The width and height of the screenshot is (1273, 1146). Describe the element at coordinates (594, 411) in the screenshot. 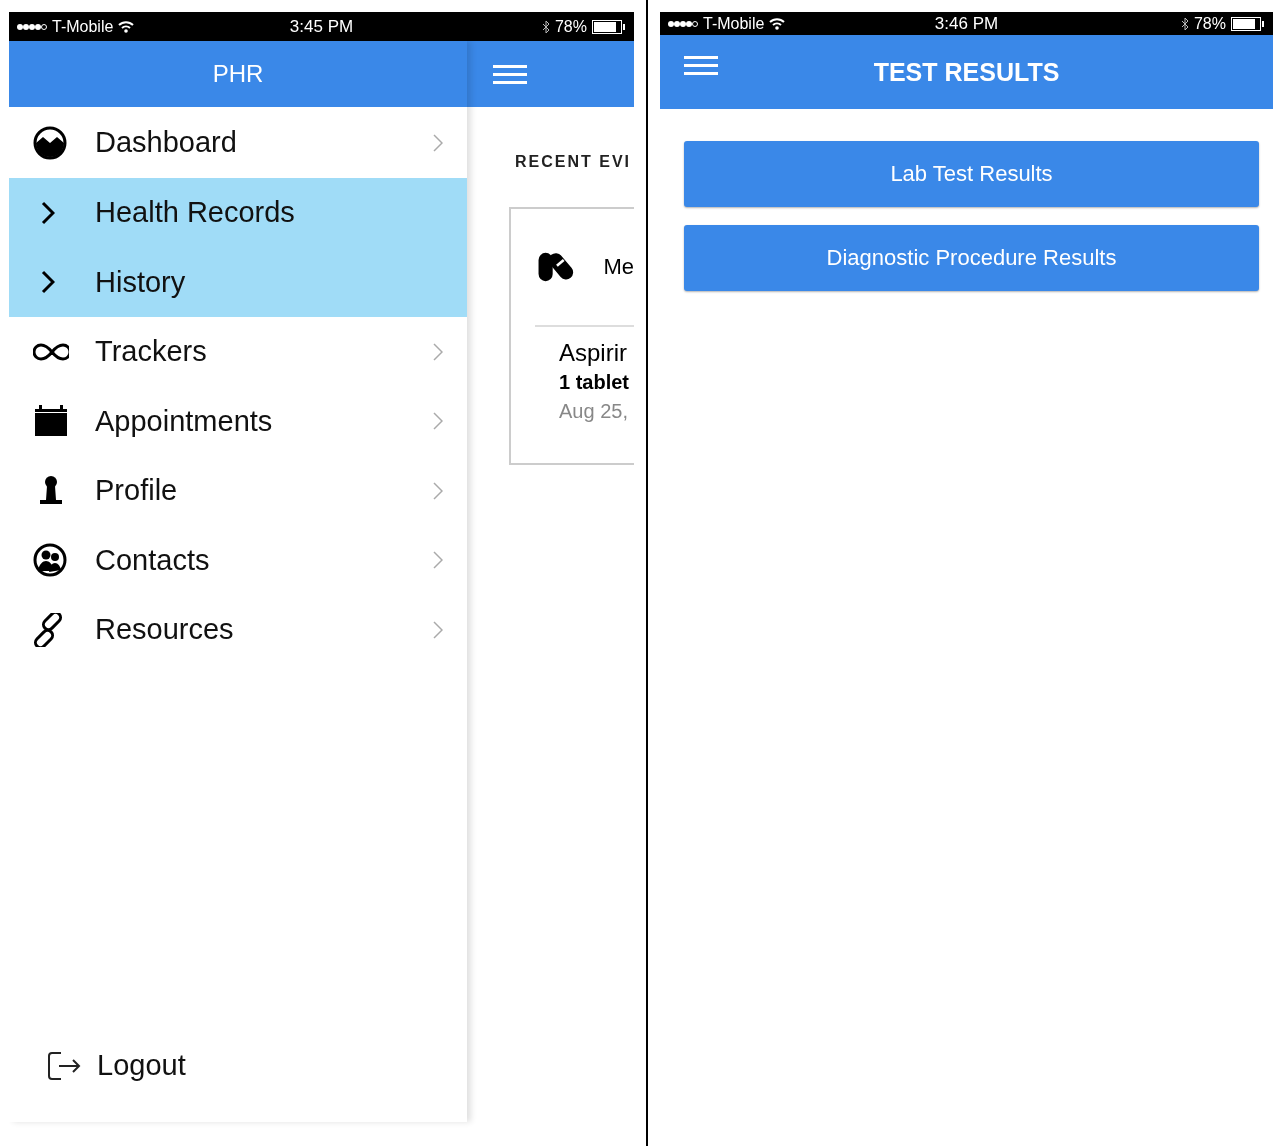

I see `event-date: Aug 25,` at that location.